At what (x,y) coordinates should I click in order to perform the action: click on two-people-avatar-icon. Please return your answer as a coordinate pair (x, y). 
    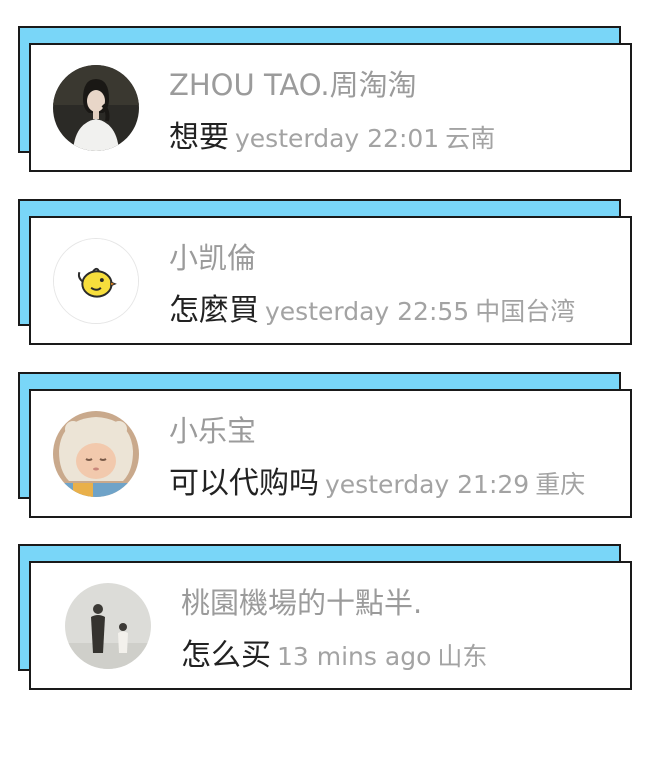
    Looking at the image, I should click on (108, 626).